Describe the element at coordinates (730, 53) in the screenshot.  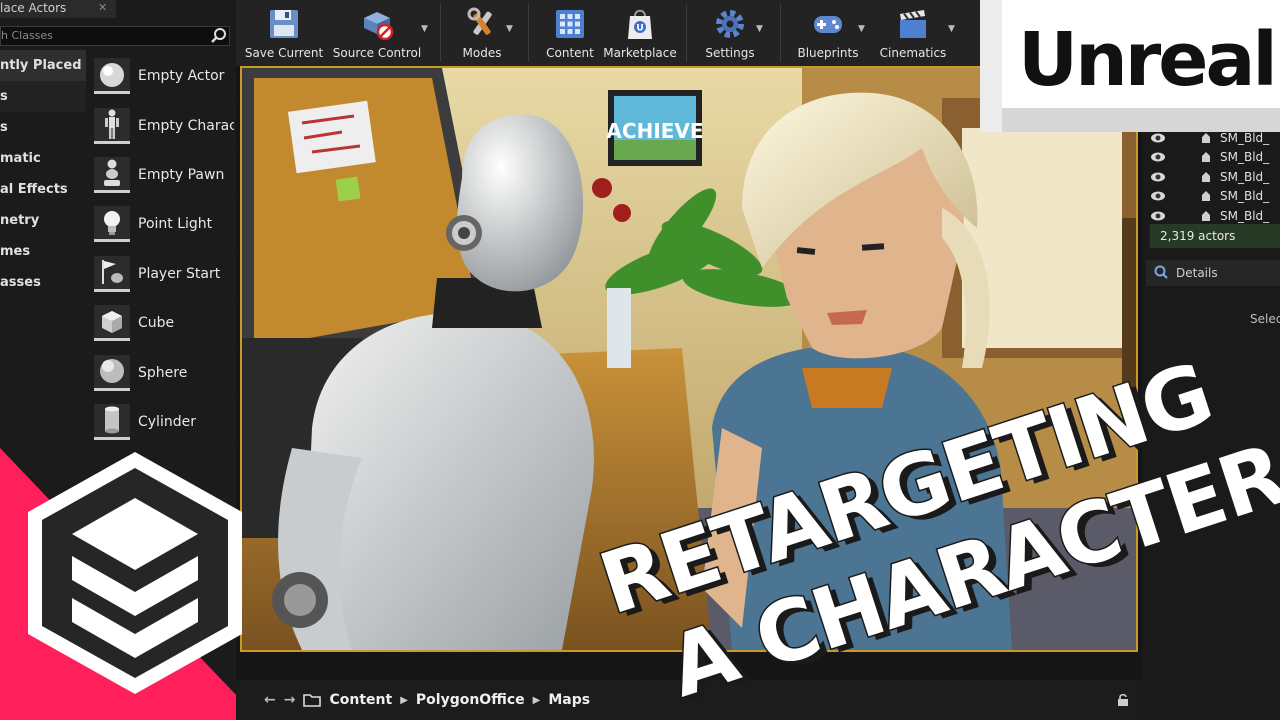
I see `settings-label: Settings` at that location.